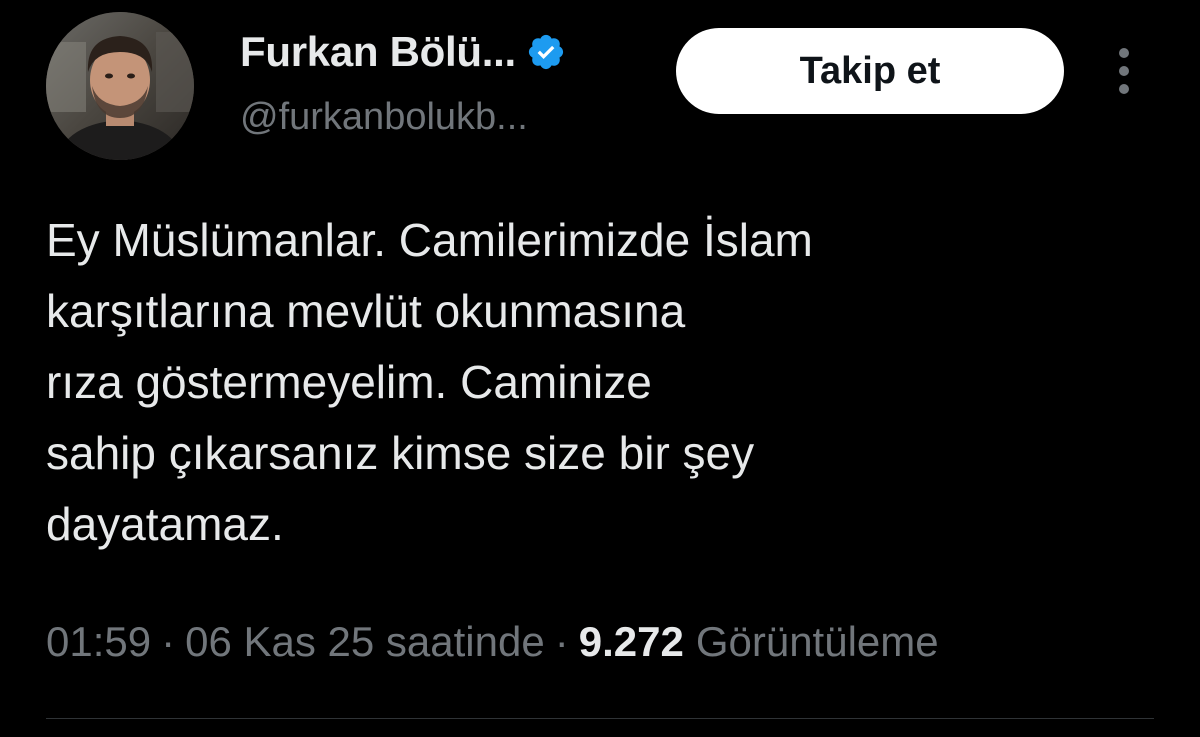 Image resolution: width=1200 pixels, height=737 pixels. What do you see at coordinates (870, 71) in the screenshot?
I see `follow-button: Takip et` at bounding box center [870, 71].